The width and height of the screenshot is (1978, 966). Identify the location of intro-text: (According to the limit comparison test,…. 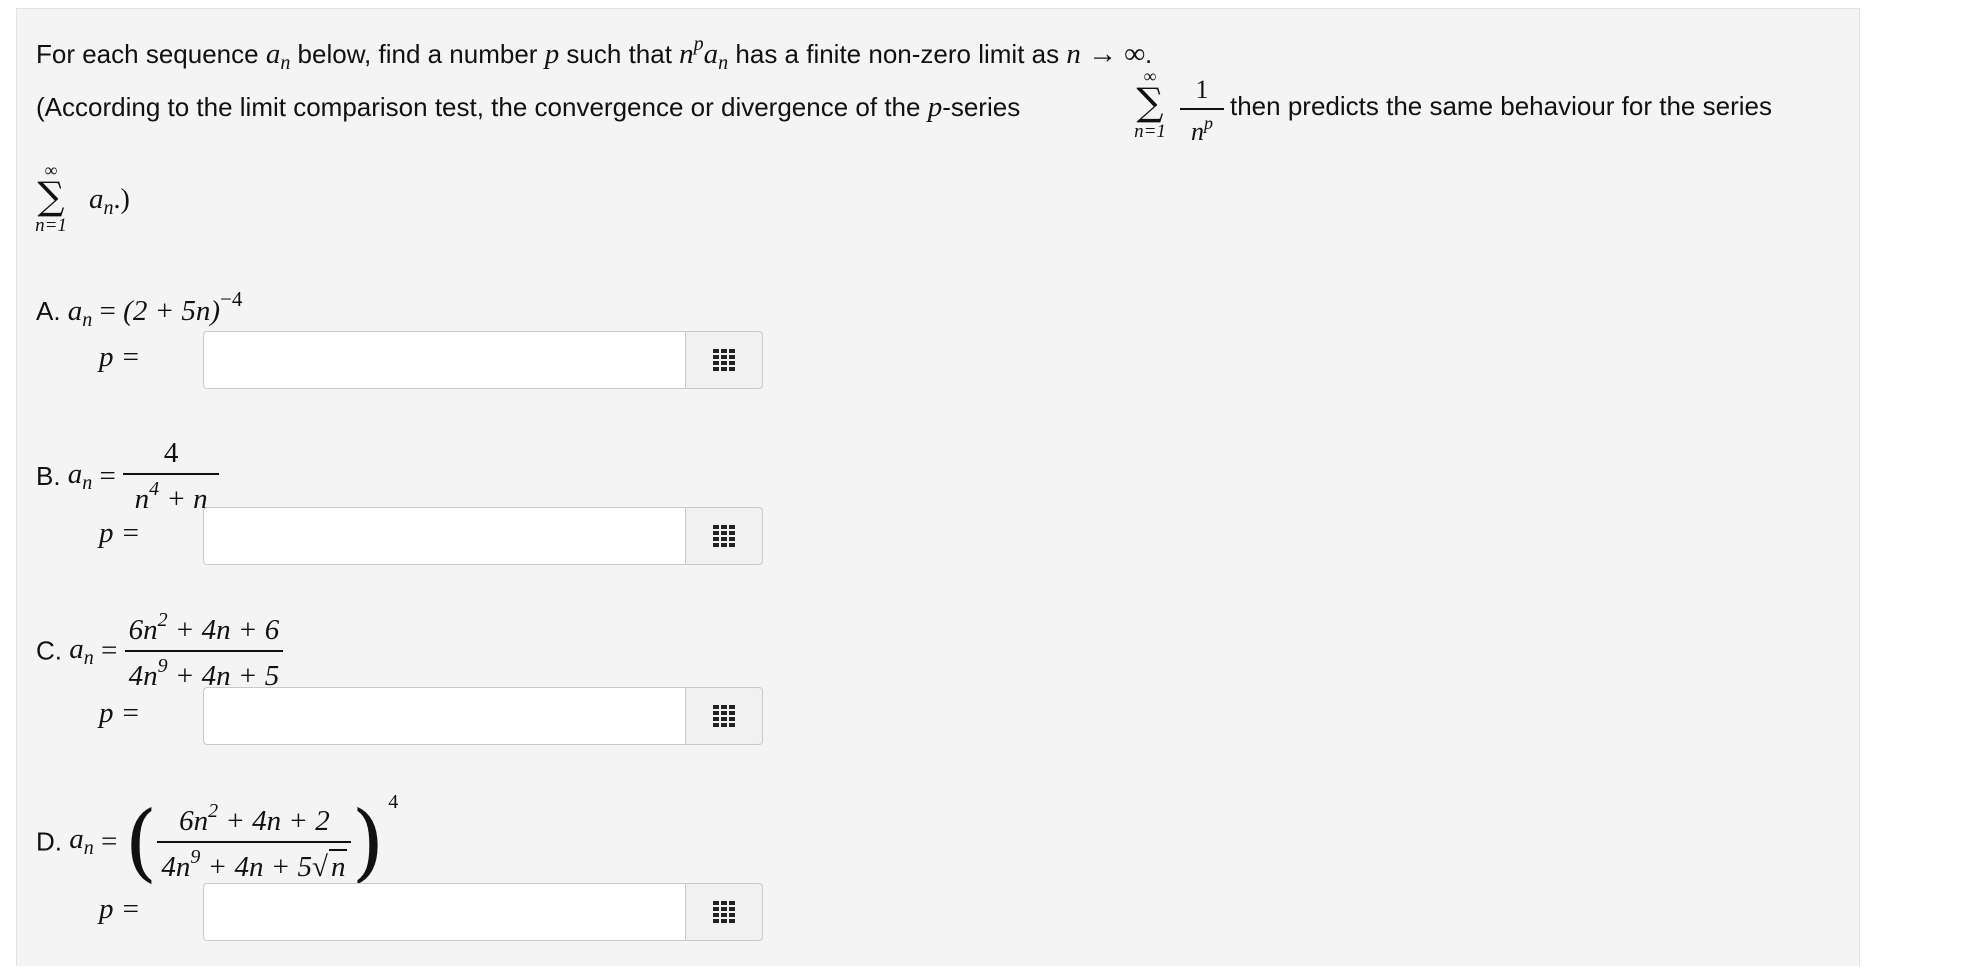
(482, 107).